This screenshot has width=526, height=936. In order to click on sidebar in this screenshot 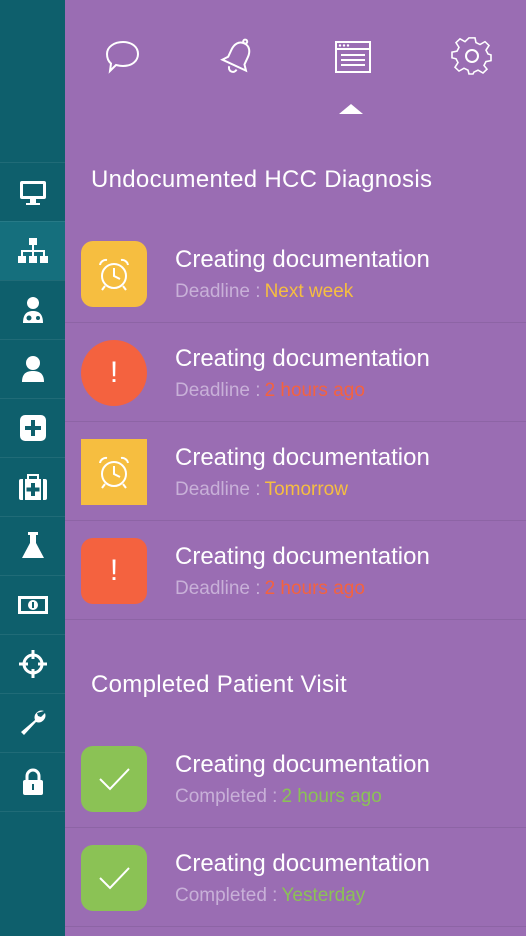, I will do `click(32, 468)`.